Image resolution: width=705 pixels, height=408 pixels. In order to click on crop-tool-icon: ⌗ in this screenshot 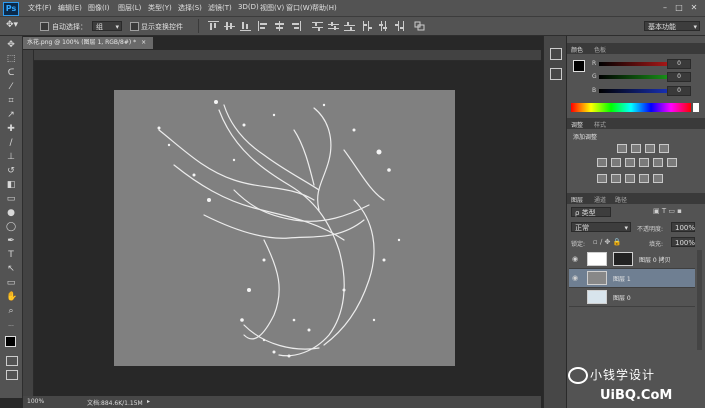, I will do `click(11, 101)`.